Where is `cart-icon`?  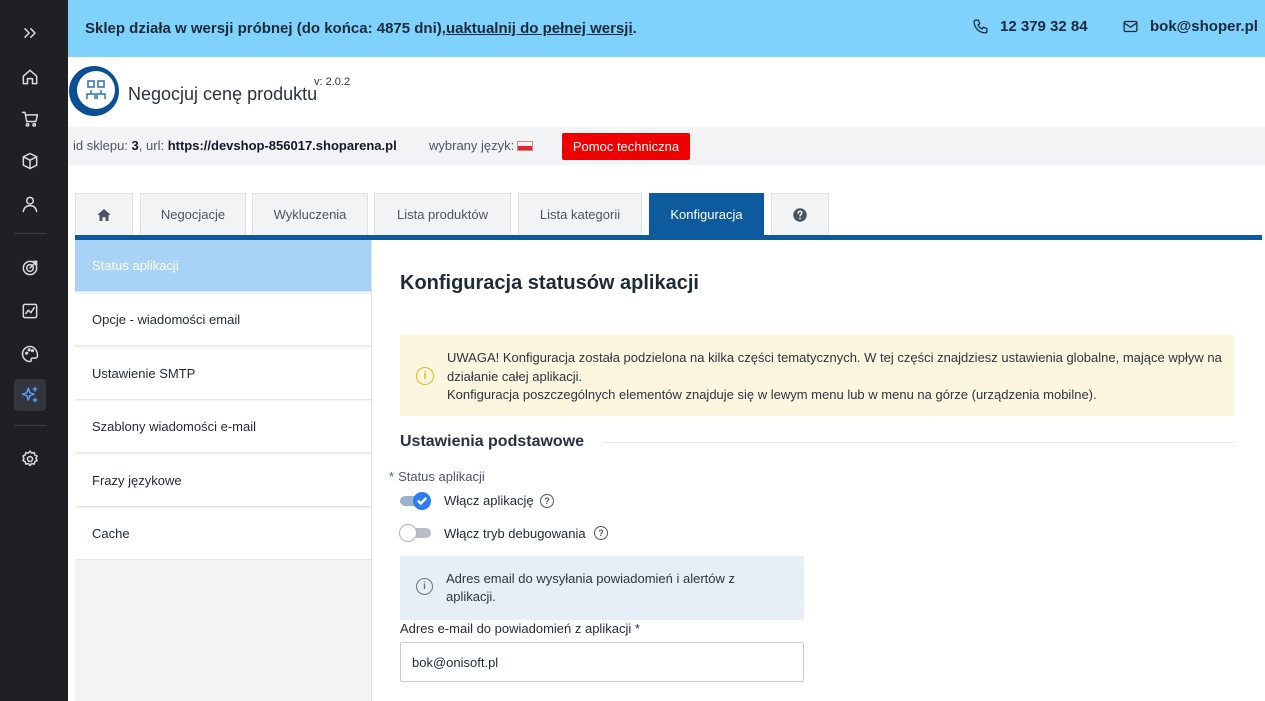 cart-icon is located at coordinates (30, 119).